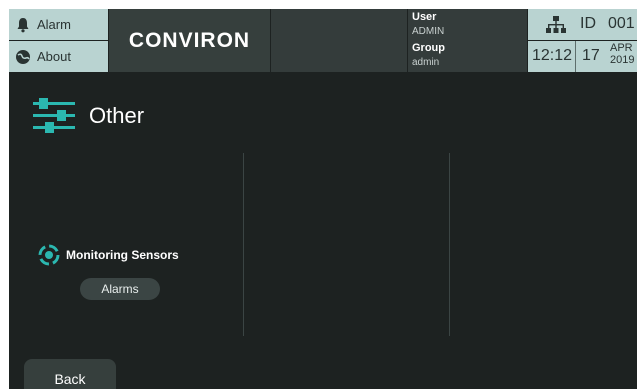 The width and height of the screenshot is (637, 389). What do you see at coordinates (23, 56) in the screenshot?
I see `globe-icon` at bounding box center [23, 56].